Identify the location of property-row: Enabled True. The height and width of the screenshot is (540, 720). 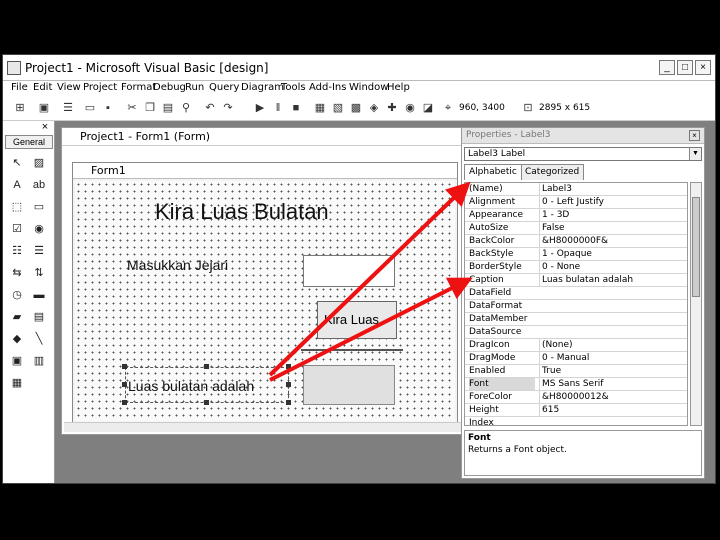
(576, 371).